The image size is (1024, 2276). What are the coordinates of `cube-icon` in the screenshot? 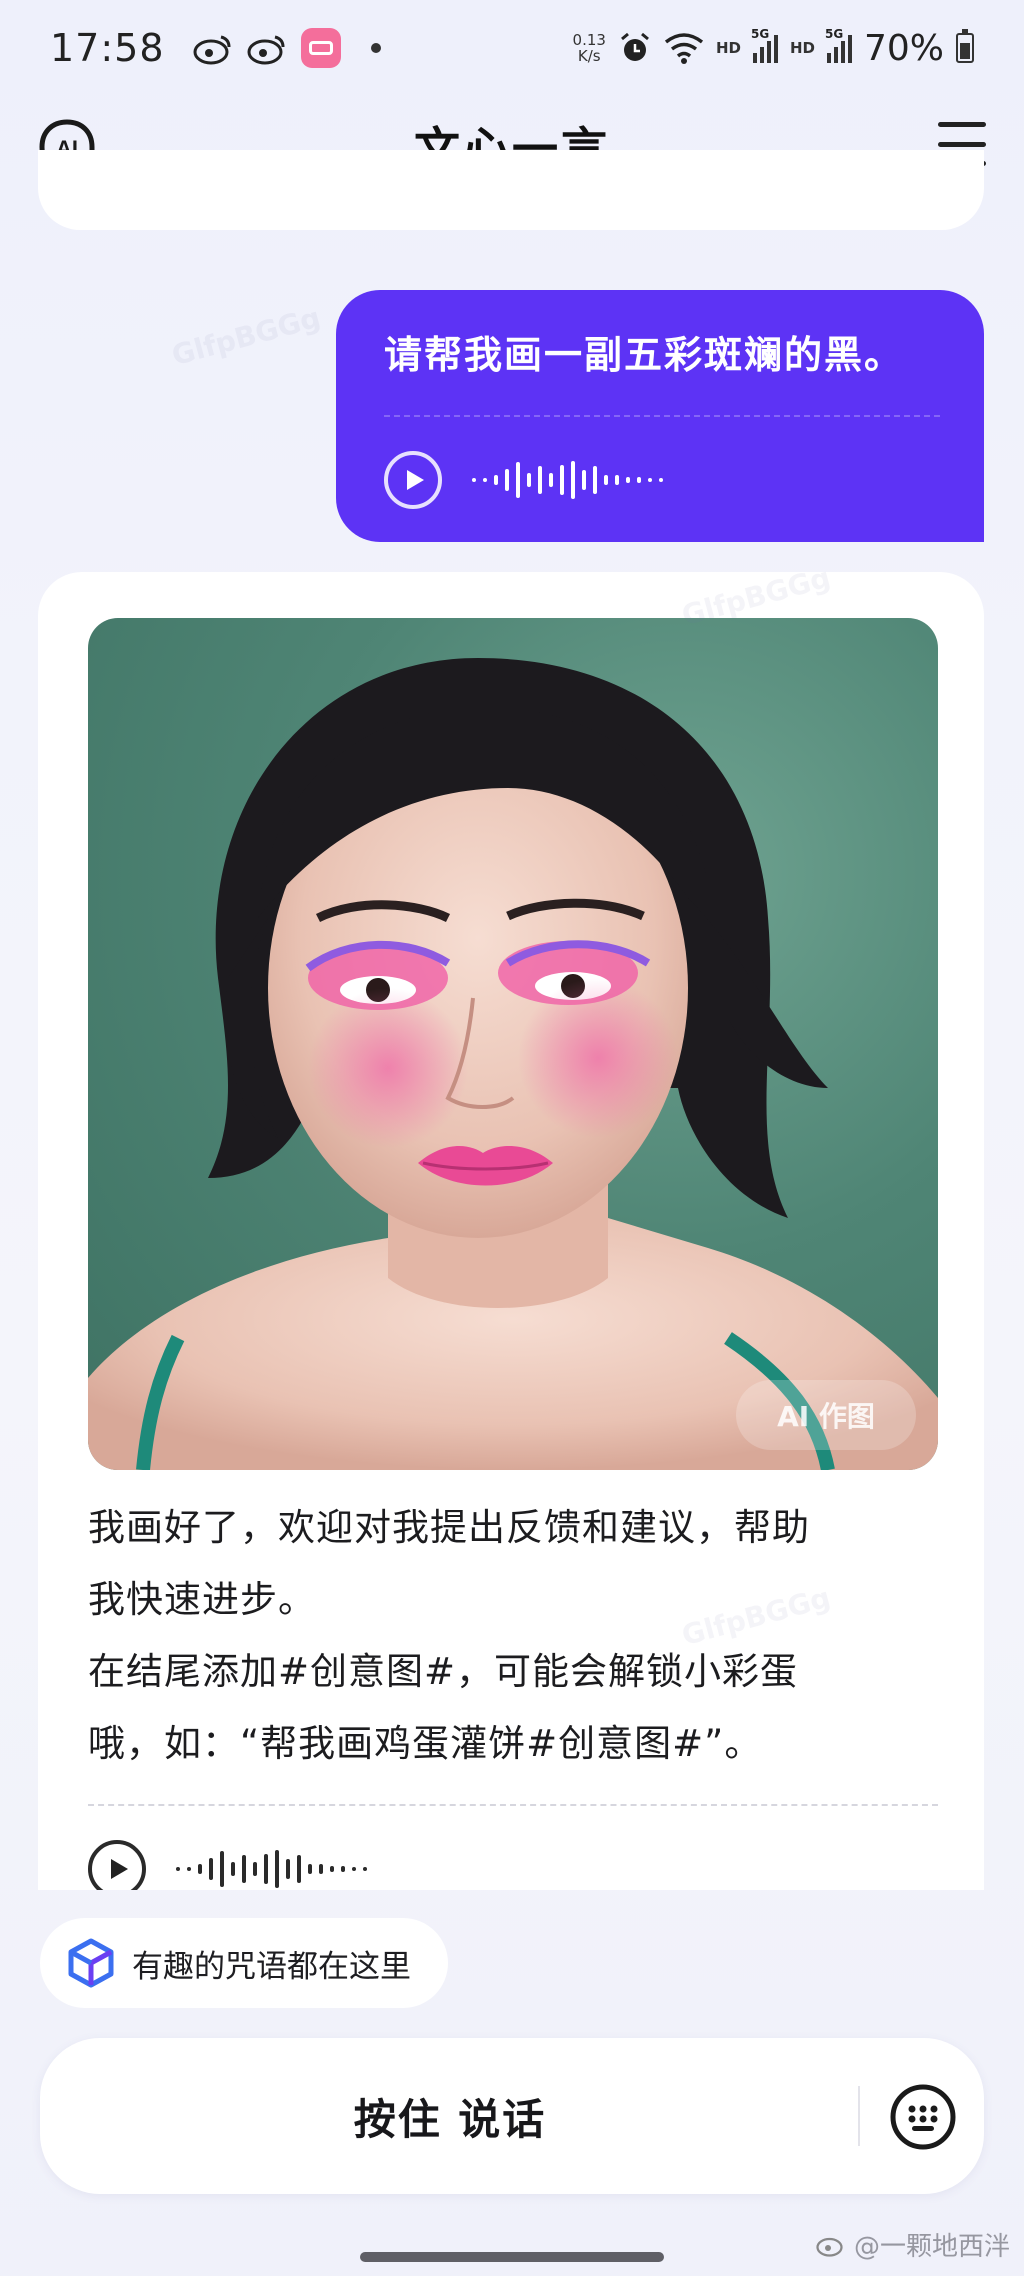 It's located at (91, 1963).